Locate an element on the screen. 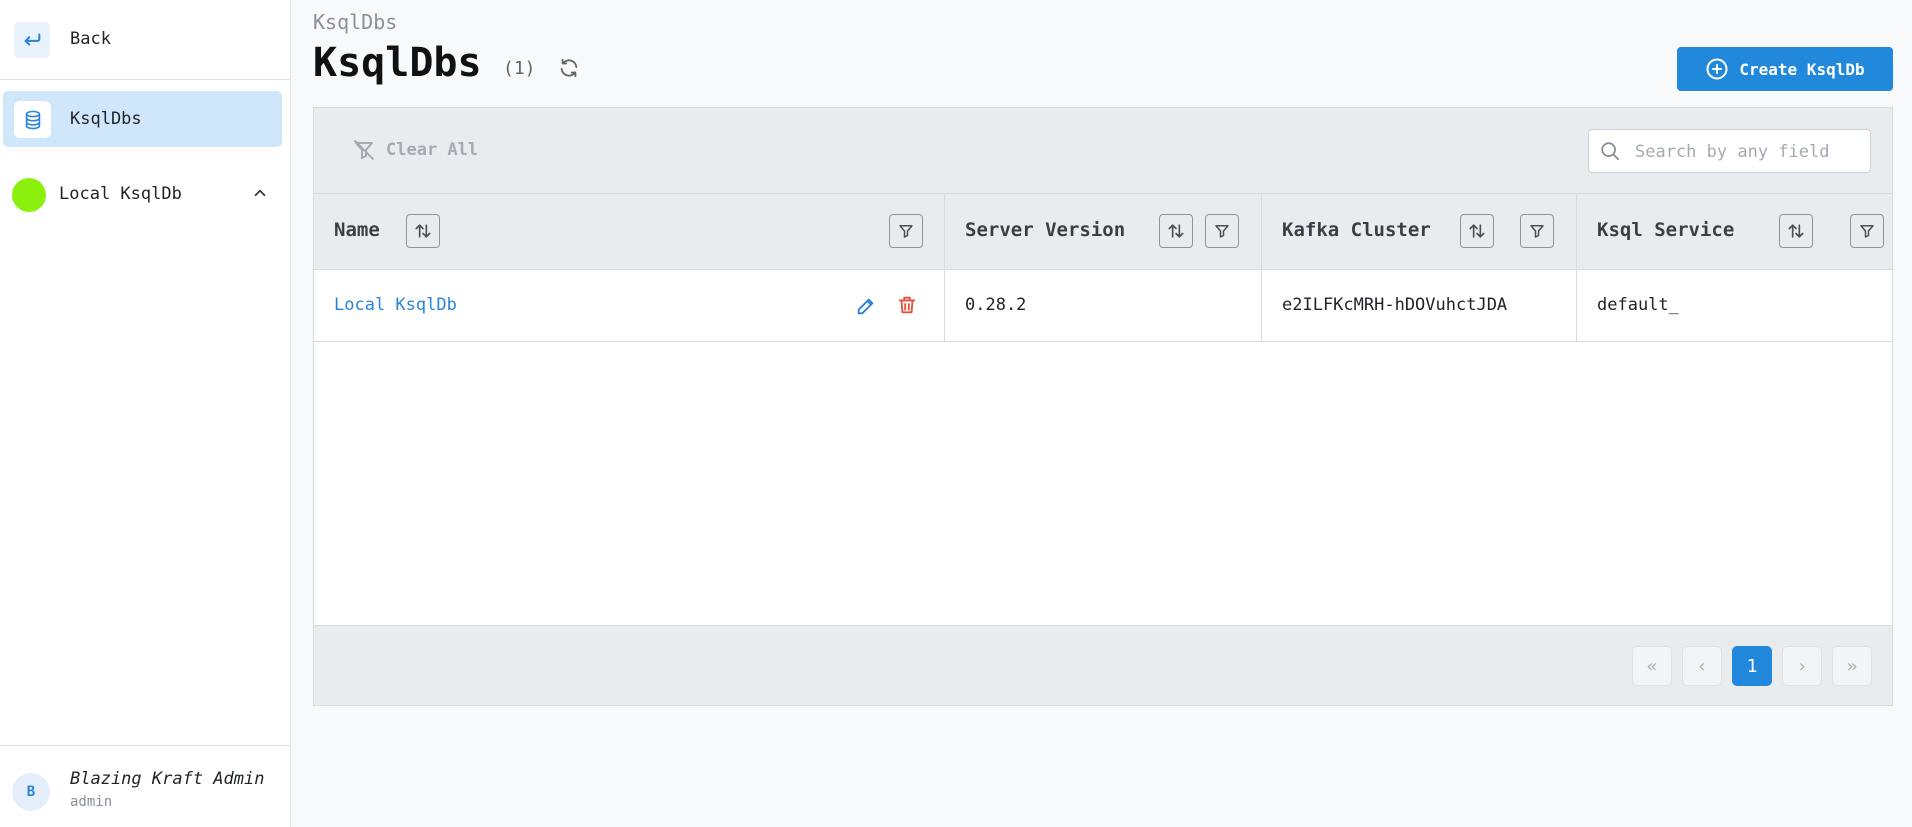  cluster-toggle: Local KsqlDb is located at coordinates (145, 195).